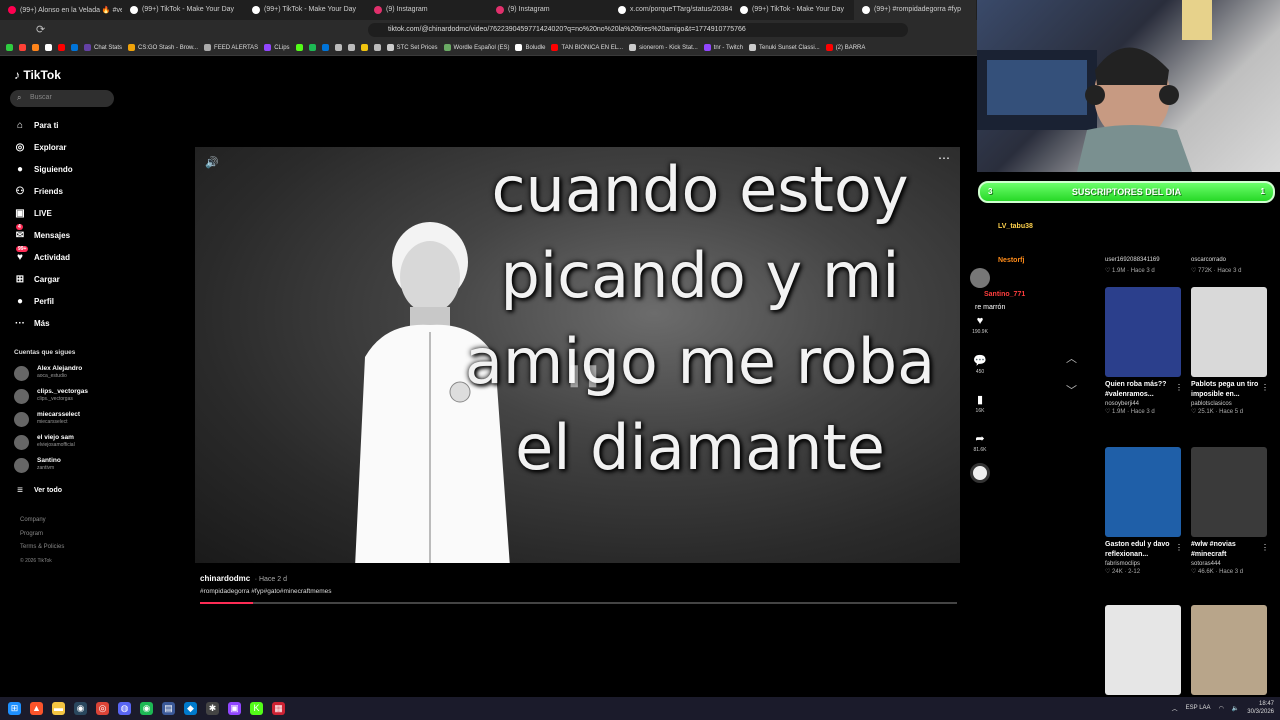  Describe the element at coordinates (42, 233) in the screenshot. I see `nav-item-messages: ✉ Mensajes 4` at that location.